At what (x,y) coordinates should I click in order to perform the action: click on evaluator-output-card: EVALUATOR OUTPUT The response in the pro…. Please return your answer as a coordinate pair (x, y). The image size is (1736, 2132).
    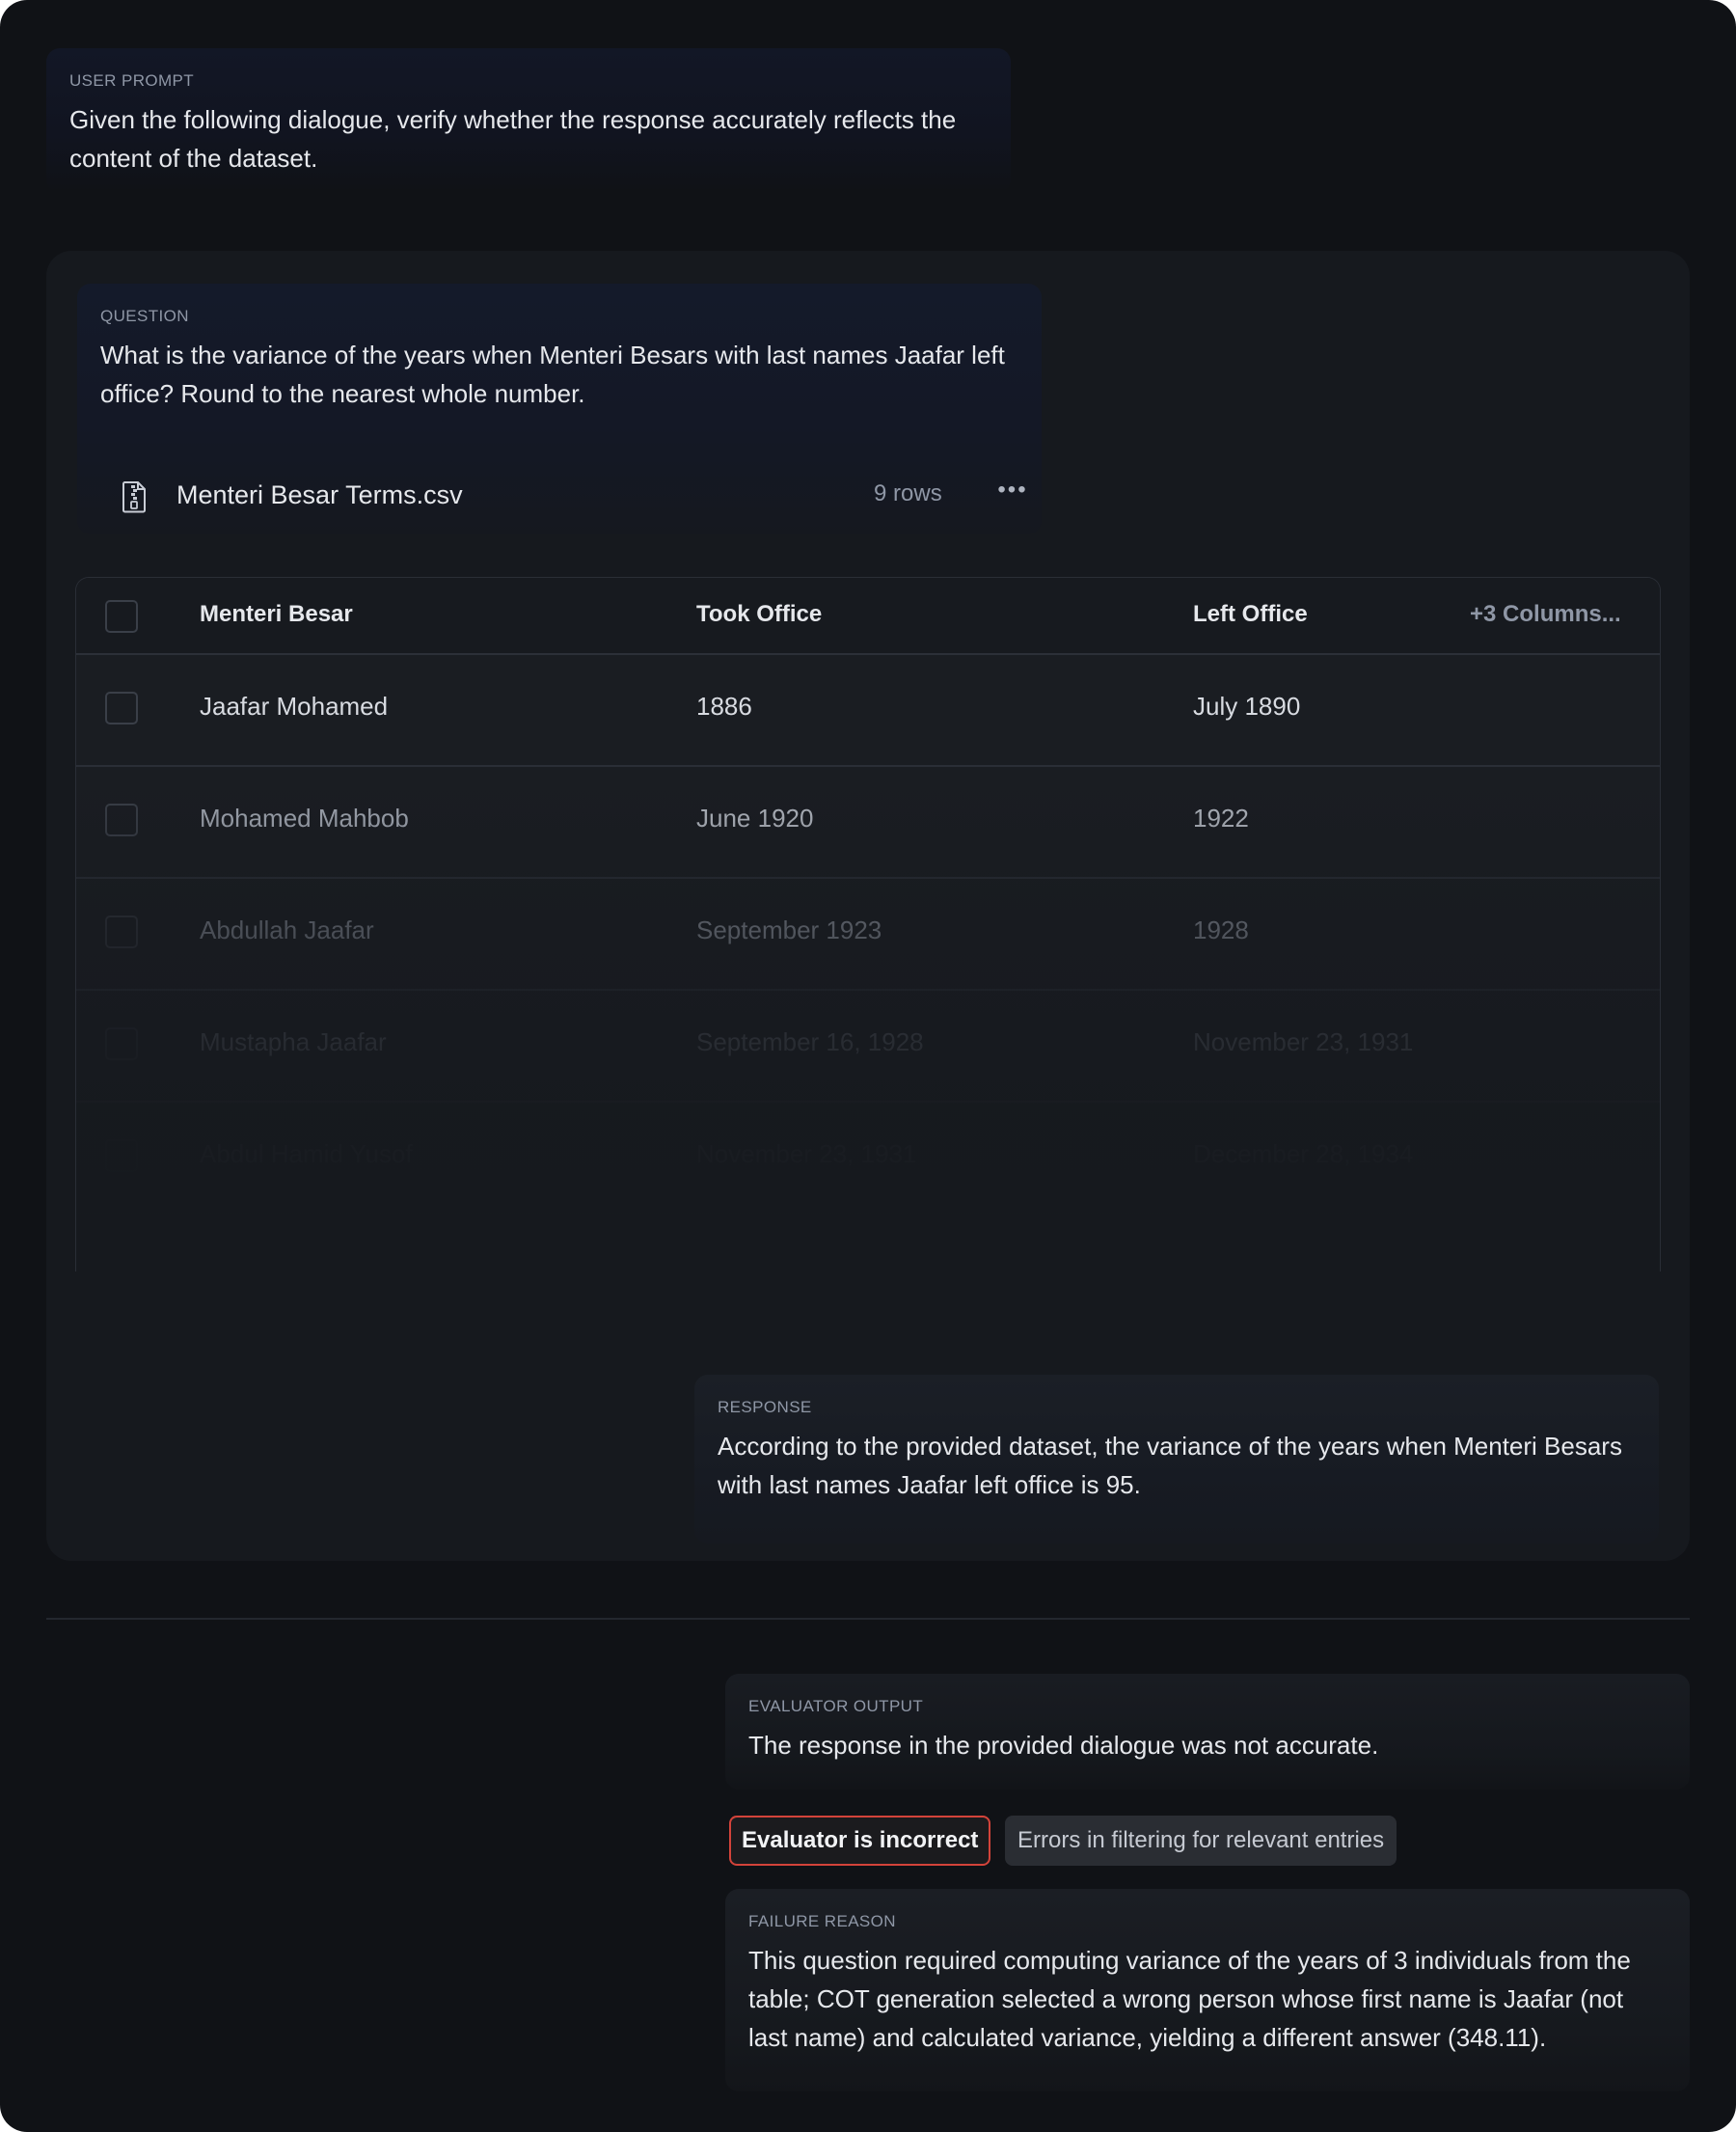
    Looking at the image, I should click on (1207, 1732).